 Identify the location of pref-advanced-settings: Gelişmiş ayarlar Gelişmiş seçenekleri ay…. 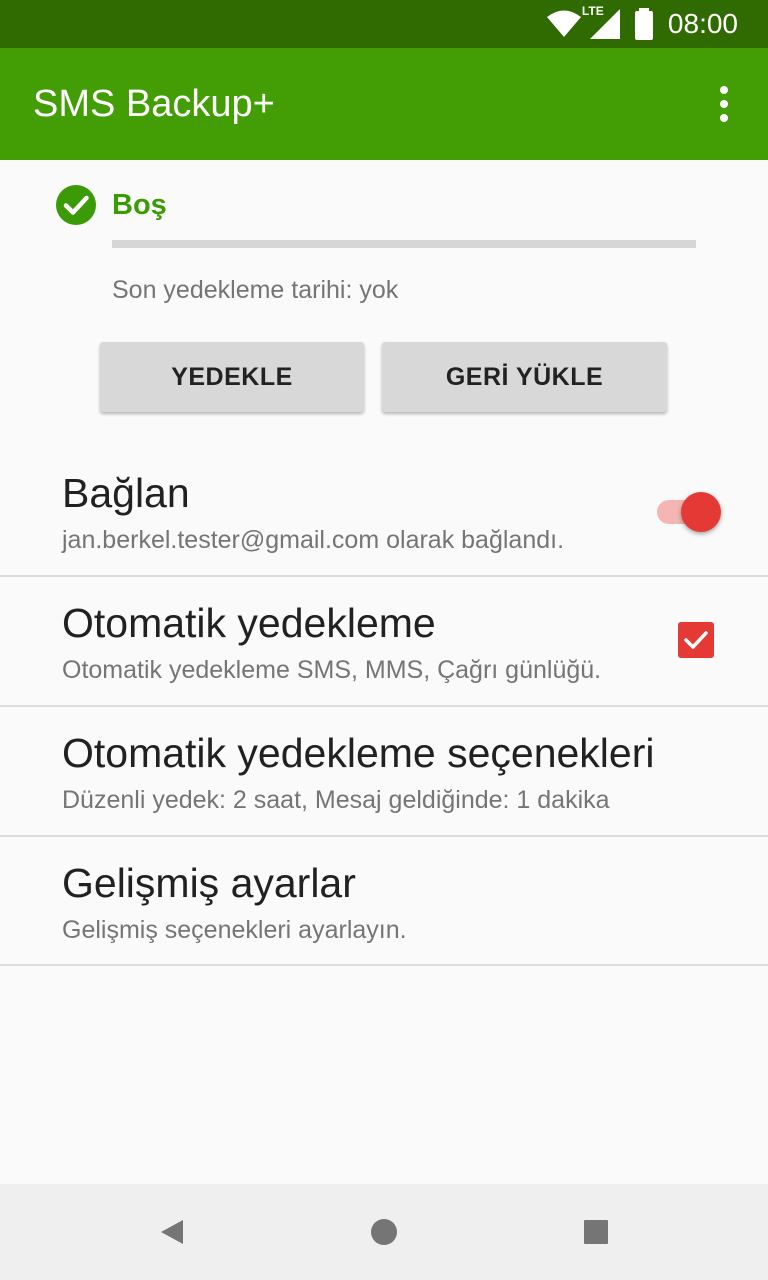
(384, 901).